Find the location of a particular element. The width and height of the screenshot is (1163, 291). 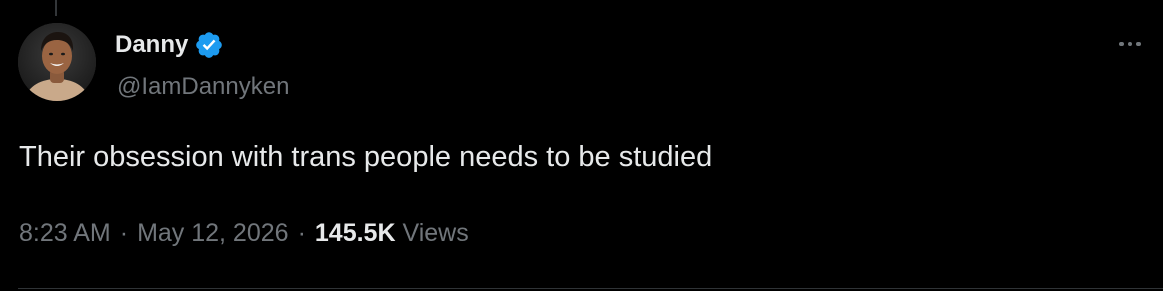

tweet-time: 8:23 AM is located at coordinates (65, 233).